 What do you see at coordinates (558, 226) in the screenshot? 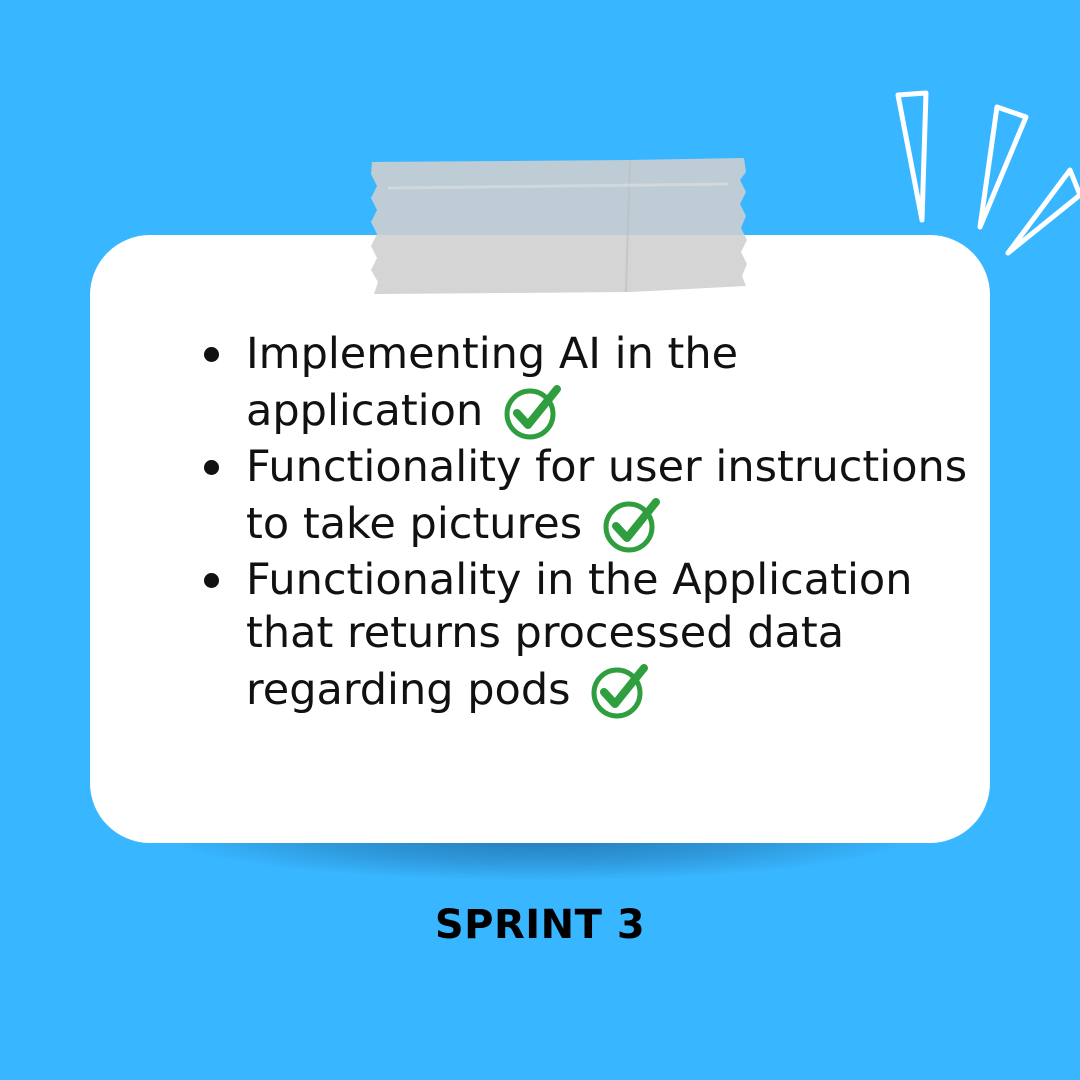
I see `masking-tape-icon` at bounding box center [558, 226].